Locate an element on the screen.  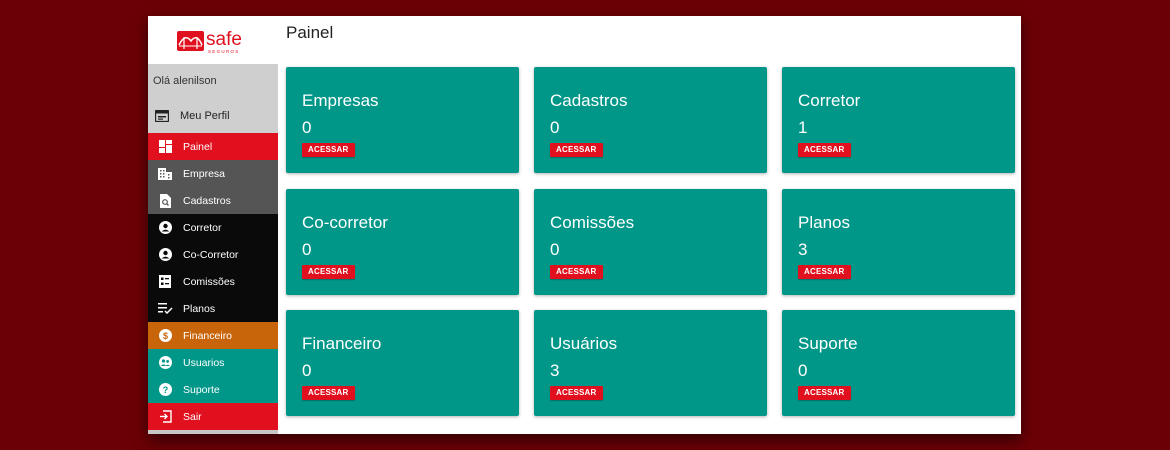
card-financeiro: Financeiro 0 ACESSAR is located at coordinates (402, 363).